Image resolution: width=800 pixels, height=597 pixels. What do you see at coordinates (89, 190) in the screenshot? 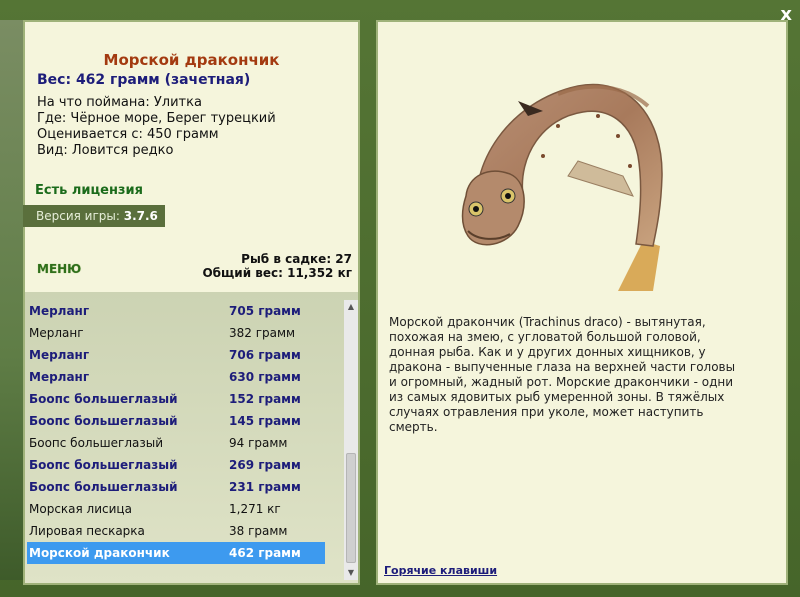
I see `license-status: Есть лицензия` at bounding box center [89, 190].